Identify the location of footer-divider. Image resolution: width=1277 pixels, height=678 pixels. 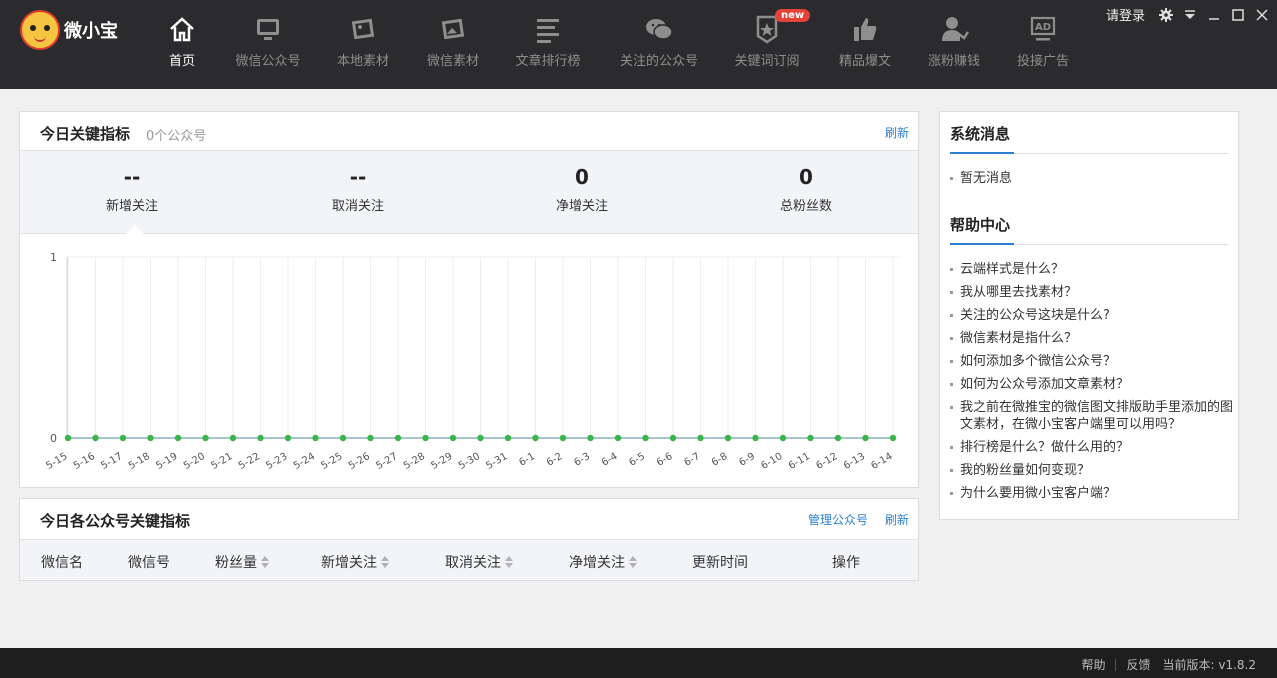
(1116, 664).